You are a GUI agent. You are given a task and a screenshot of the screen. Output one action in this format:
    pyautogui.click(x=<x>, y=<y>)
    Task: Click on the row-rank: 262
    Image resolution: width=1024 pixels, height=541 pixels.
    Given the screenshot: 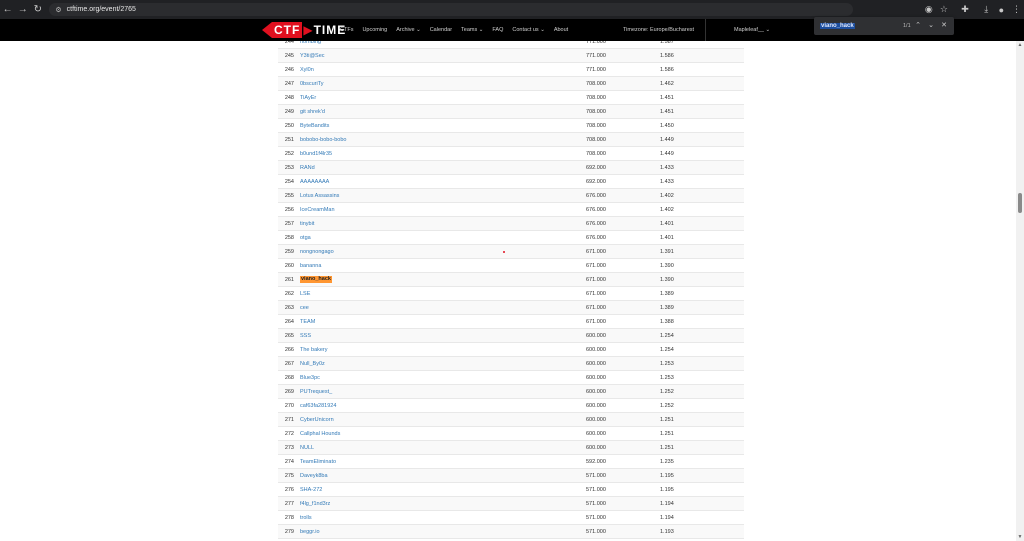 What is the action you would take?
    pyautogui.click(x=289, y=294)
    